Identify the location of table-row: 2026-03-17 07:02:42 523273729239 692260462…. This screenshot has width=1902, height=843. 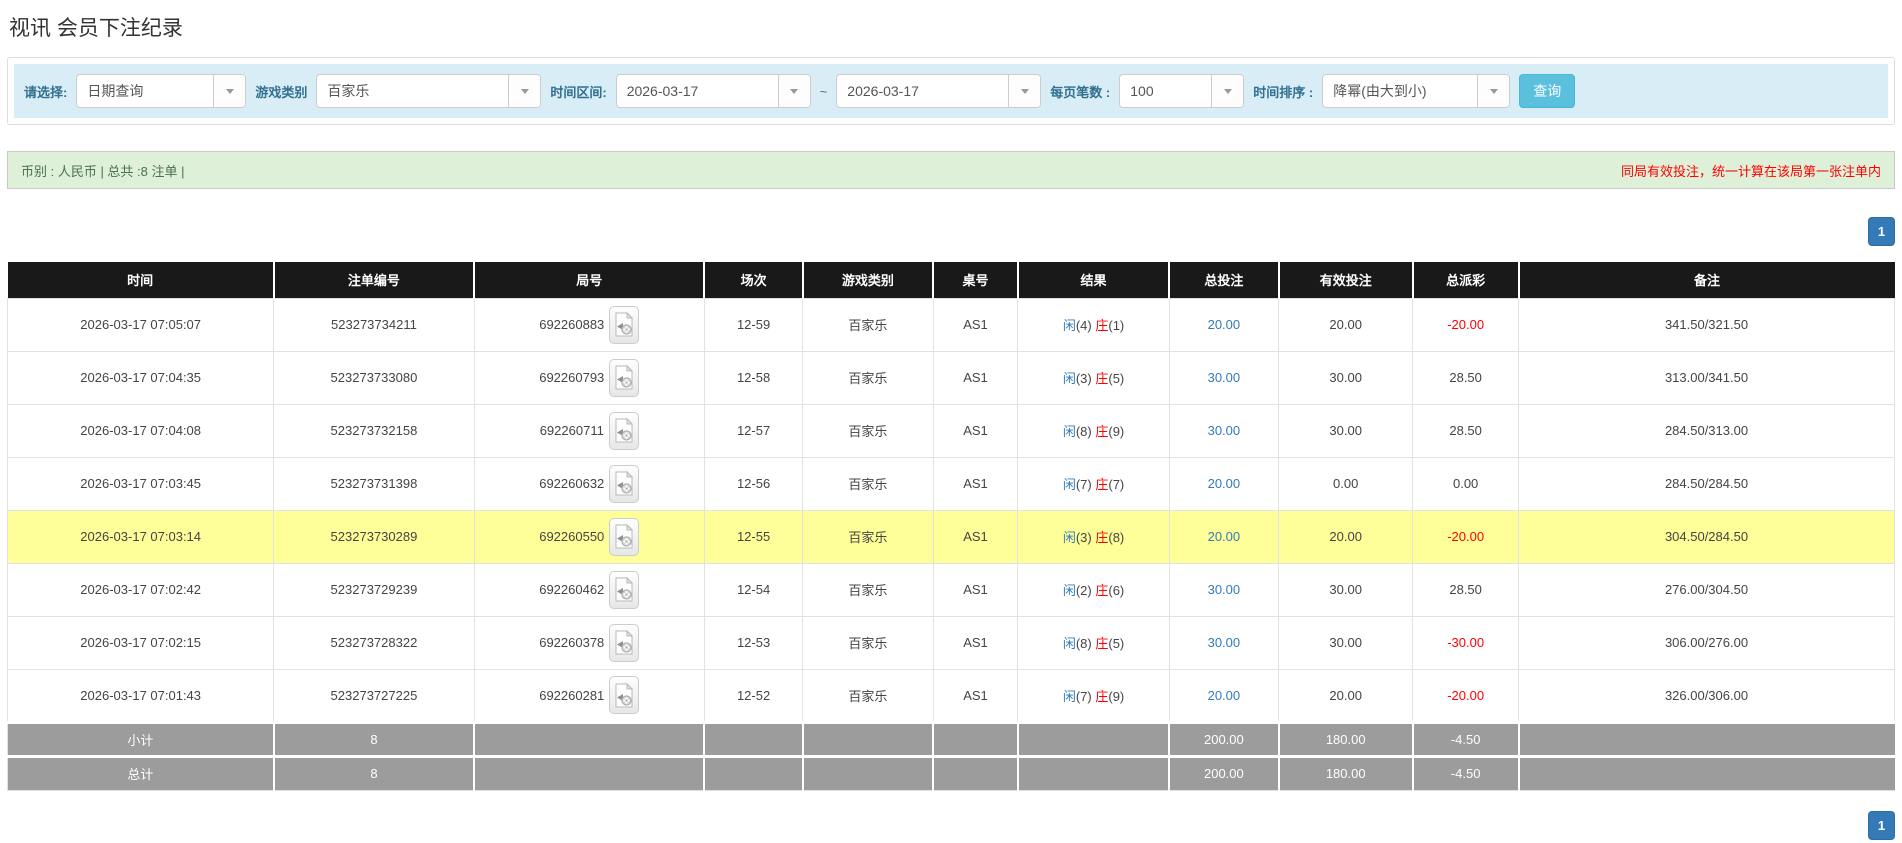
(950, 589).